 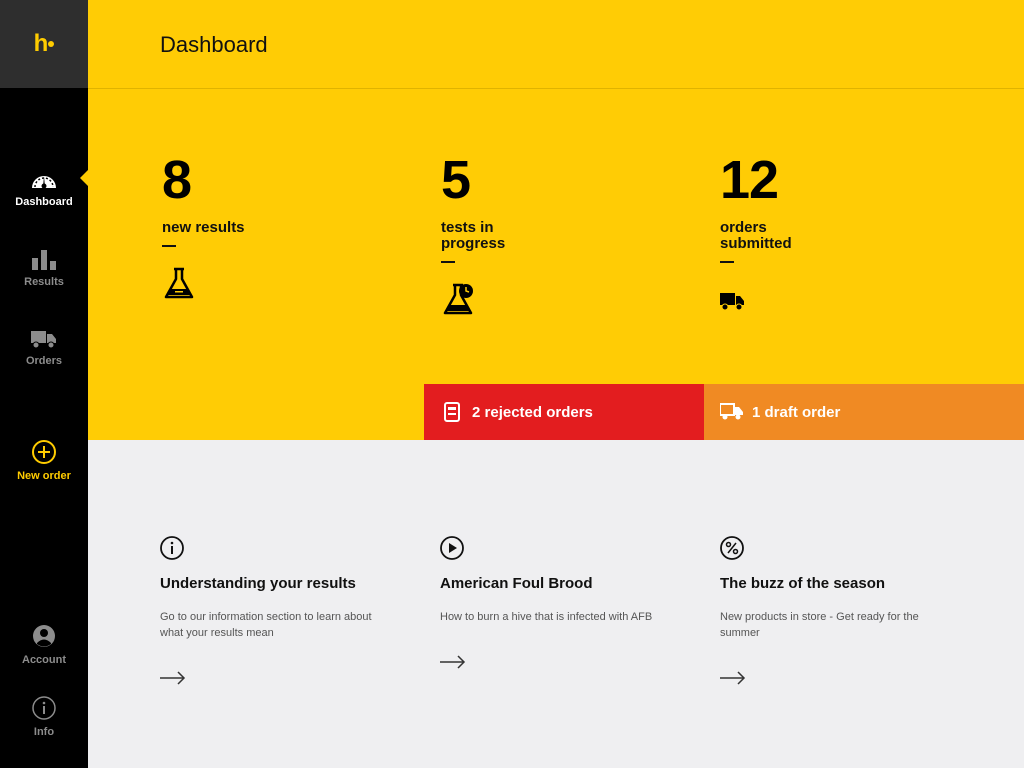 What do you see at coordinates (796, 412) in the screenshot?
I see `alert-label: 1 draft order` at bounding box center [796, 412].